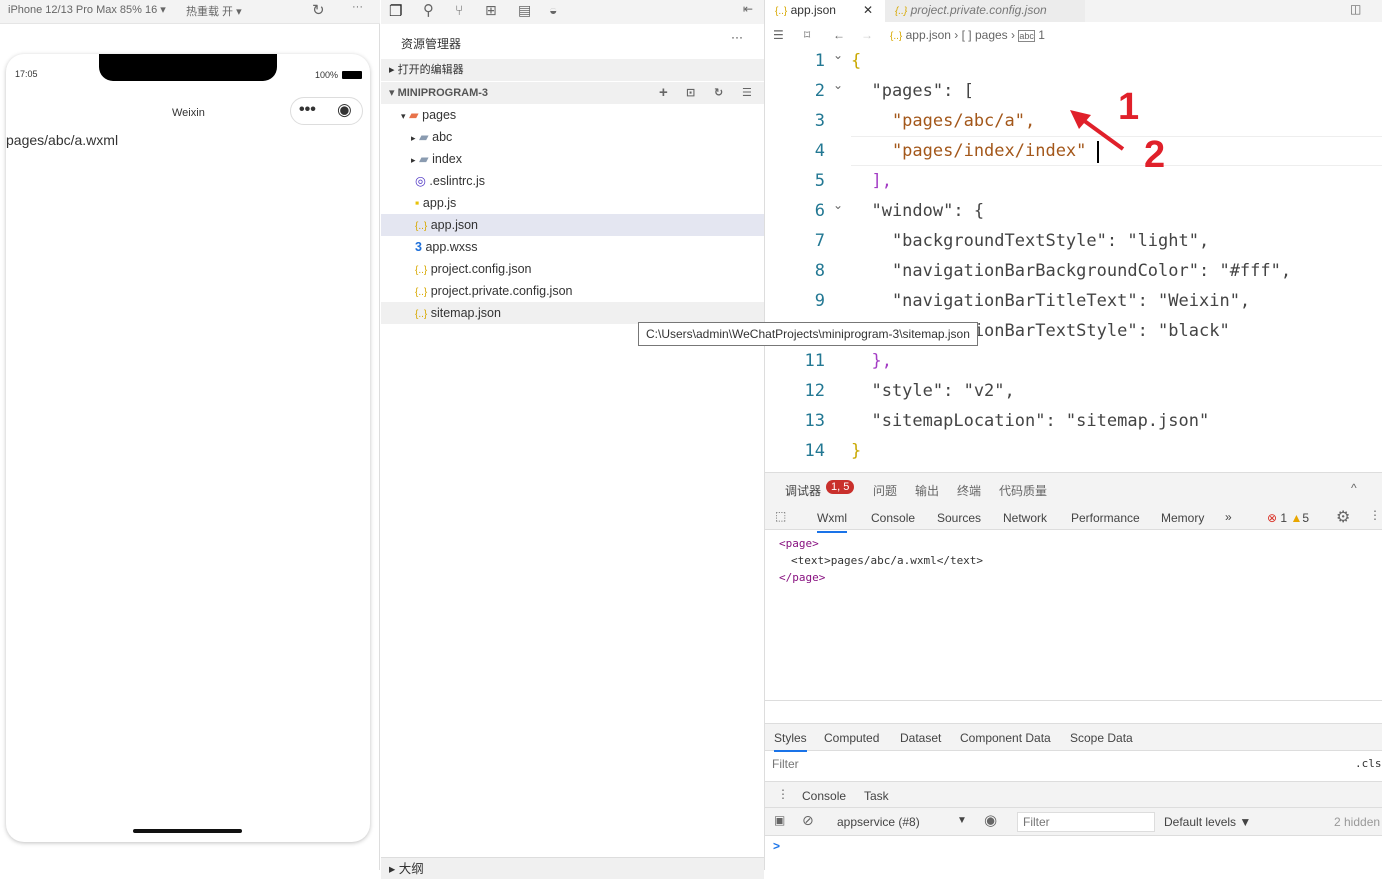  Describe the element at coordinates (572, 313) in the screenshot. I see `tree-item-sitemap: {..} sitemap.json` at that location.